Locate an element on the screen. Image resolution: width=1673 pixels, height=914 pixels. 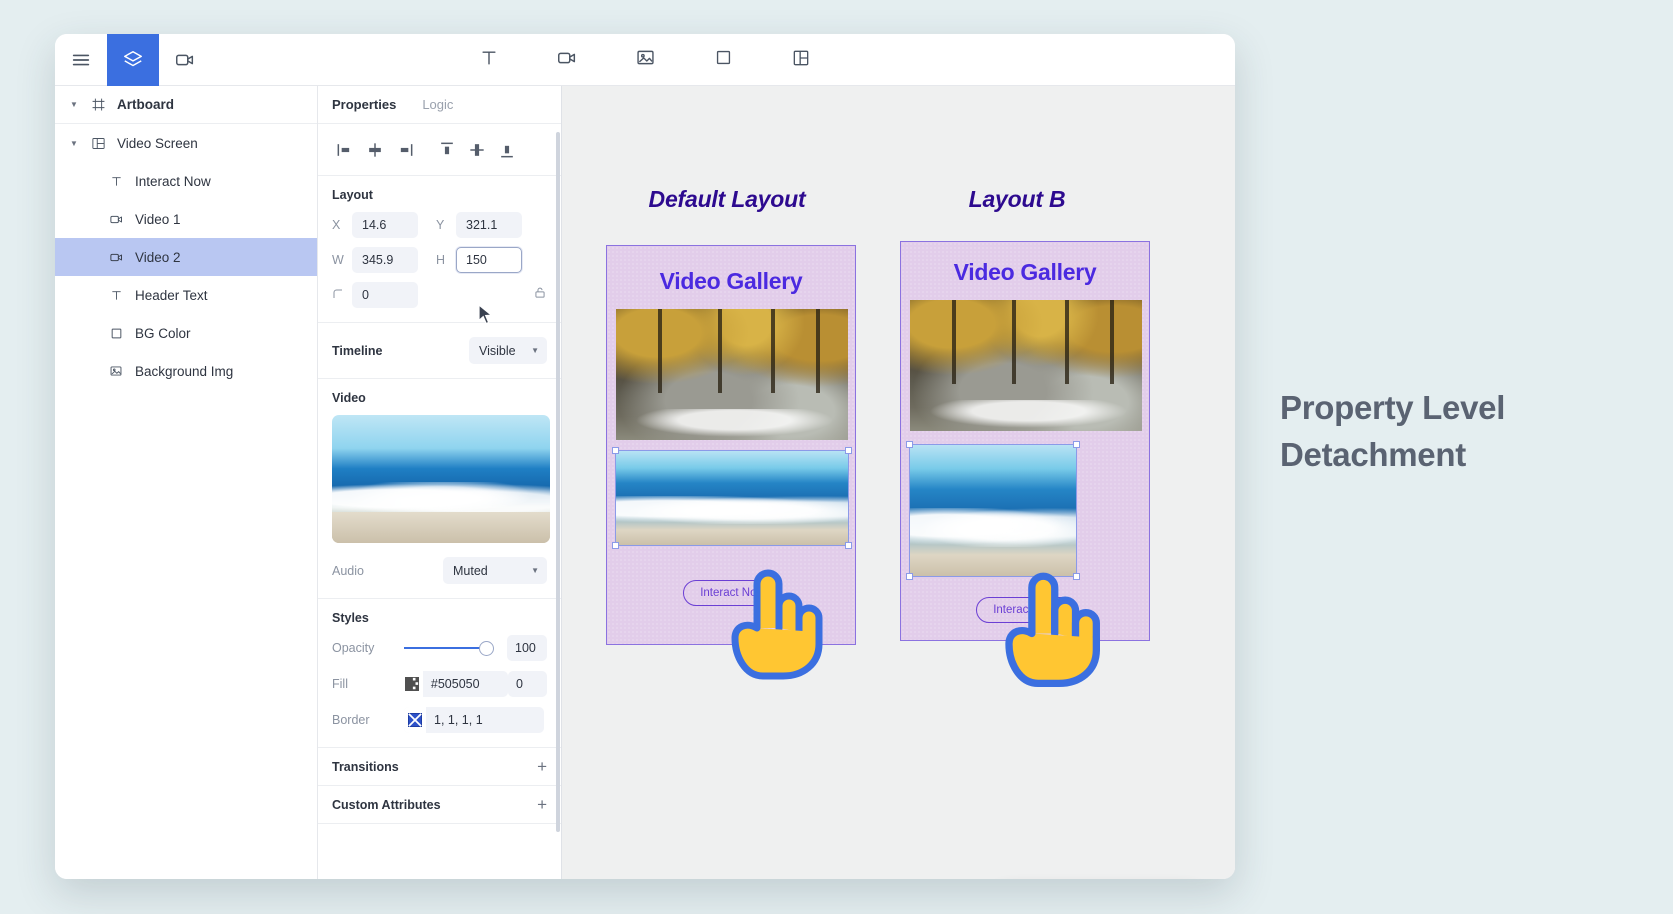
x-label: X is located at coordinates (336, 225).